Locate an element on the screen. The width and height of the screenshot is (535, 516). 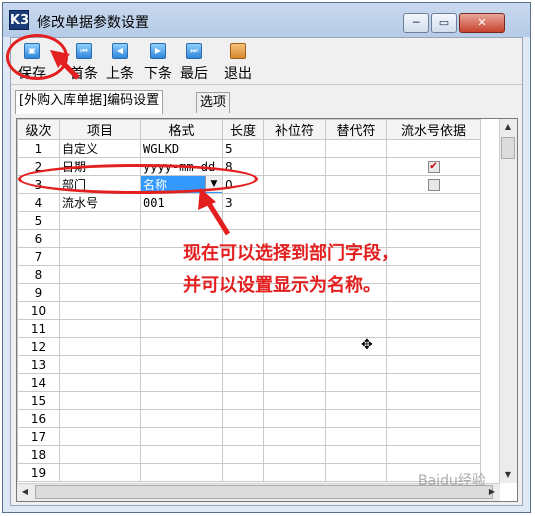
watermark: Baidu经验 is located at coordinates (452, 481).